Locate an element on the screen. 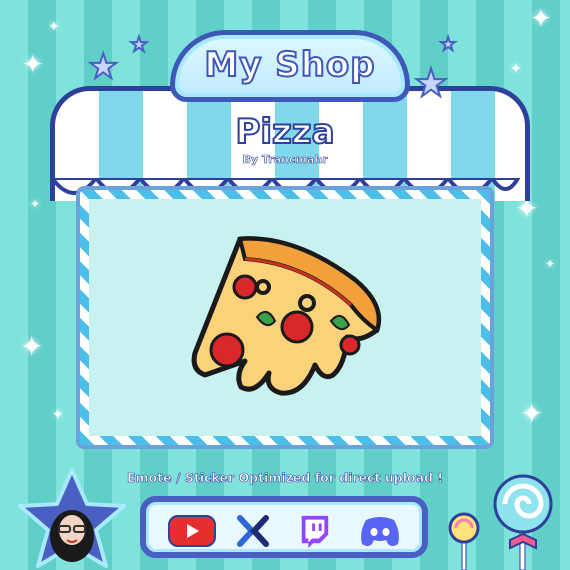 The image size is (570, 570). shop-sign-title: My Shop is located at coordinates (289, 65).